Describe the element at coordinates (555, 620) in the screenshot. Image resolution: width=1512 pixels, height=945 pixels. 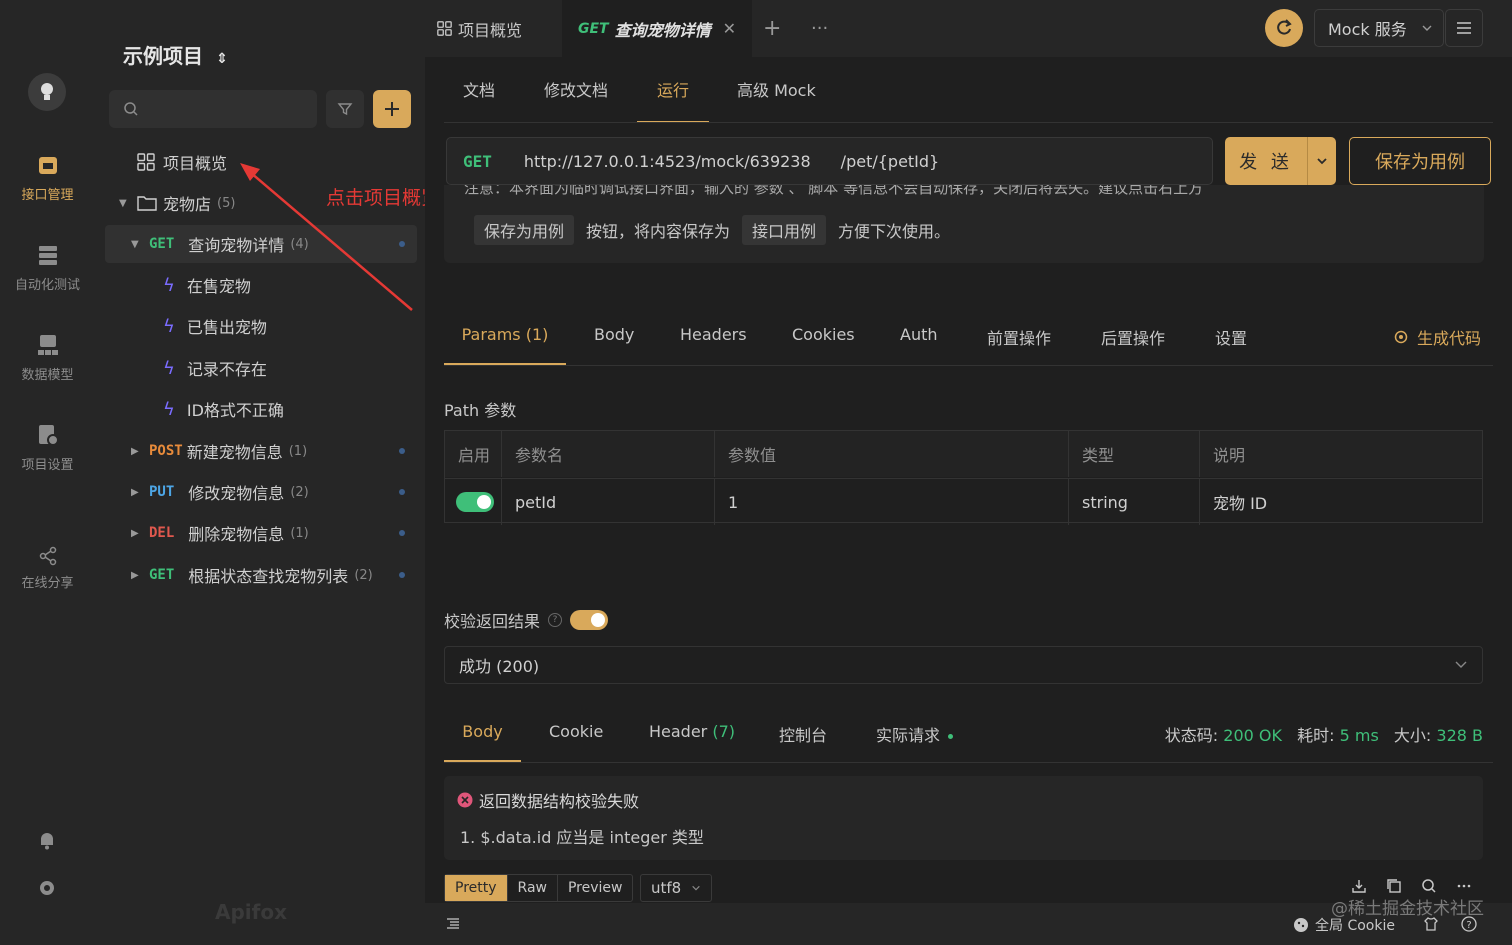
I see `help-icon: ?` at that location.